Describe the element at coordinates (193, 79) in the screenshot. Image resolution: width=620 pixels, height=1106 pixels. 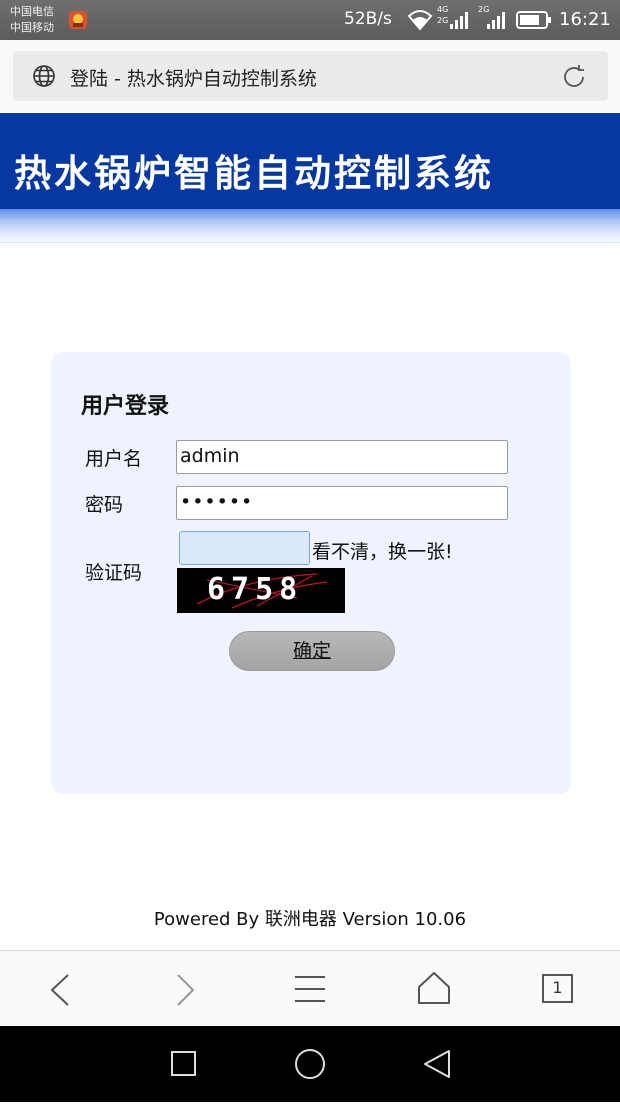
I see `page-tab-title: 登陆 - 热水锅炉自动控制系统` at that location.